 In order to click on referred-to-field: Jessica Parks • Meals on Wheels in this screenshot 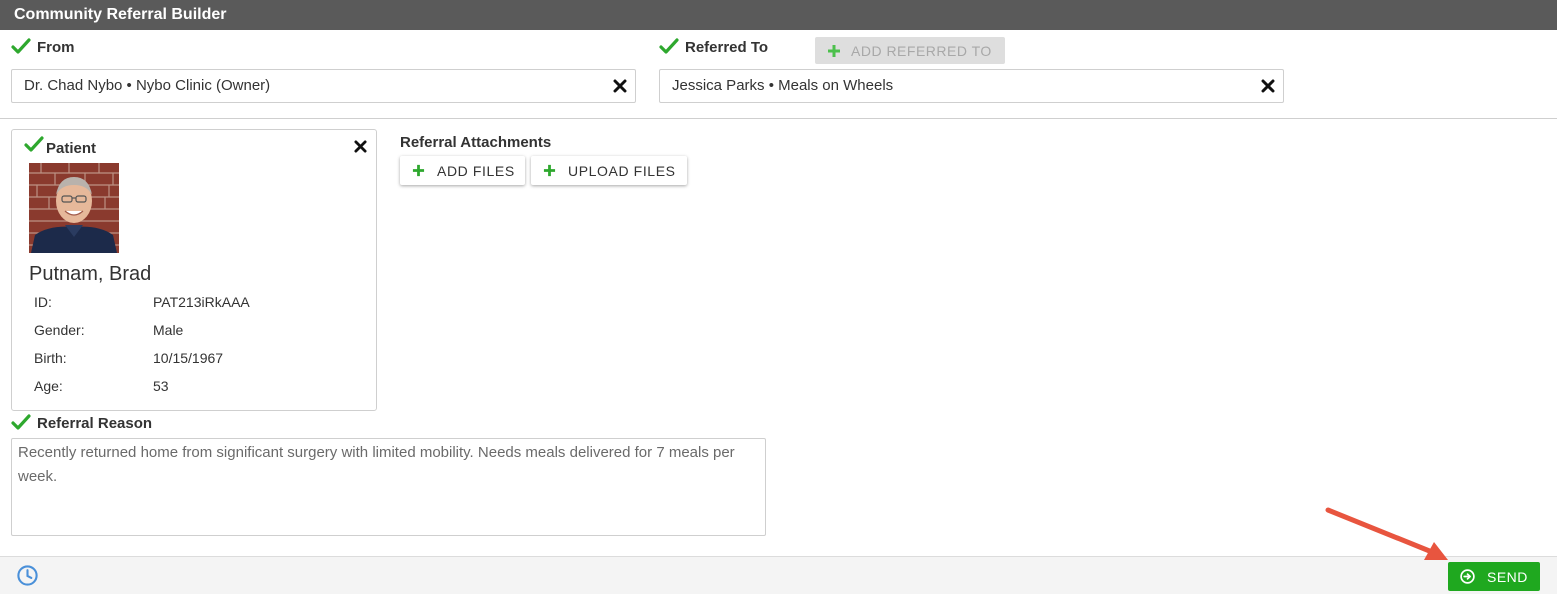, I will do `click(971, 86)`.